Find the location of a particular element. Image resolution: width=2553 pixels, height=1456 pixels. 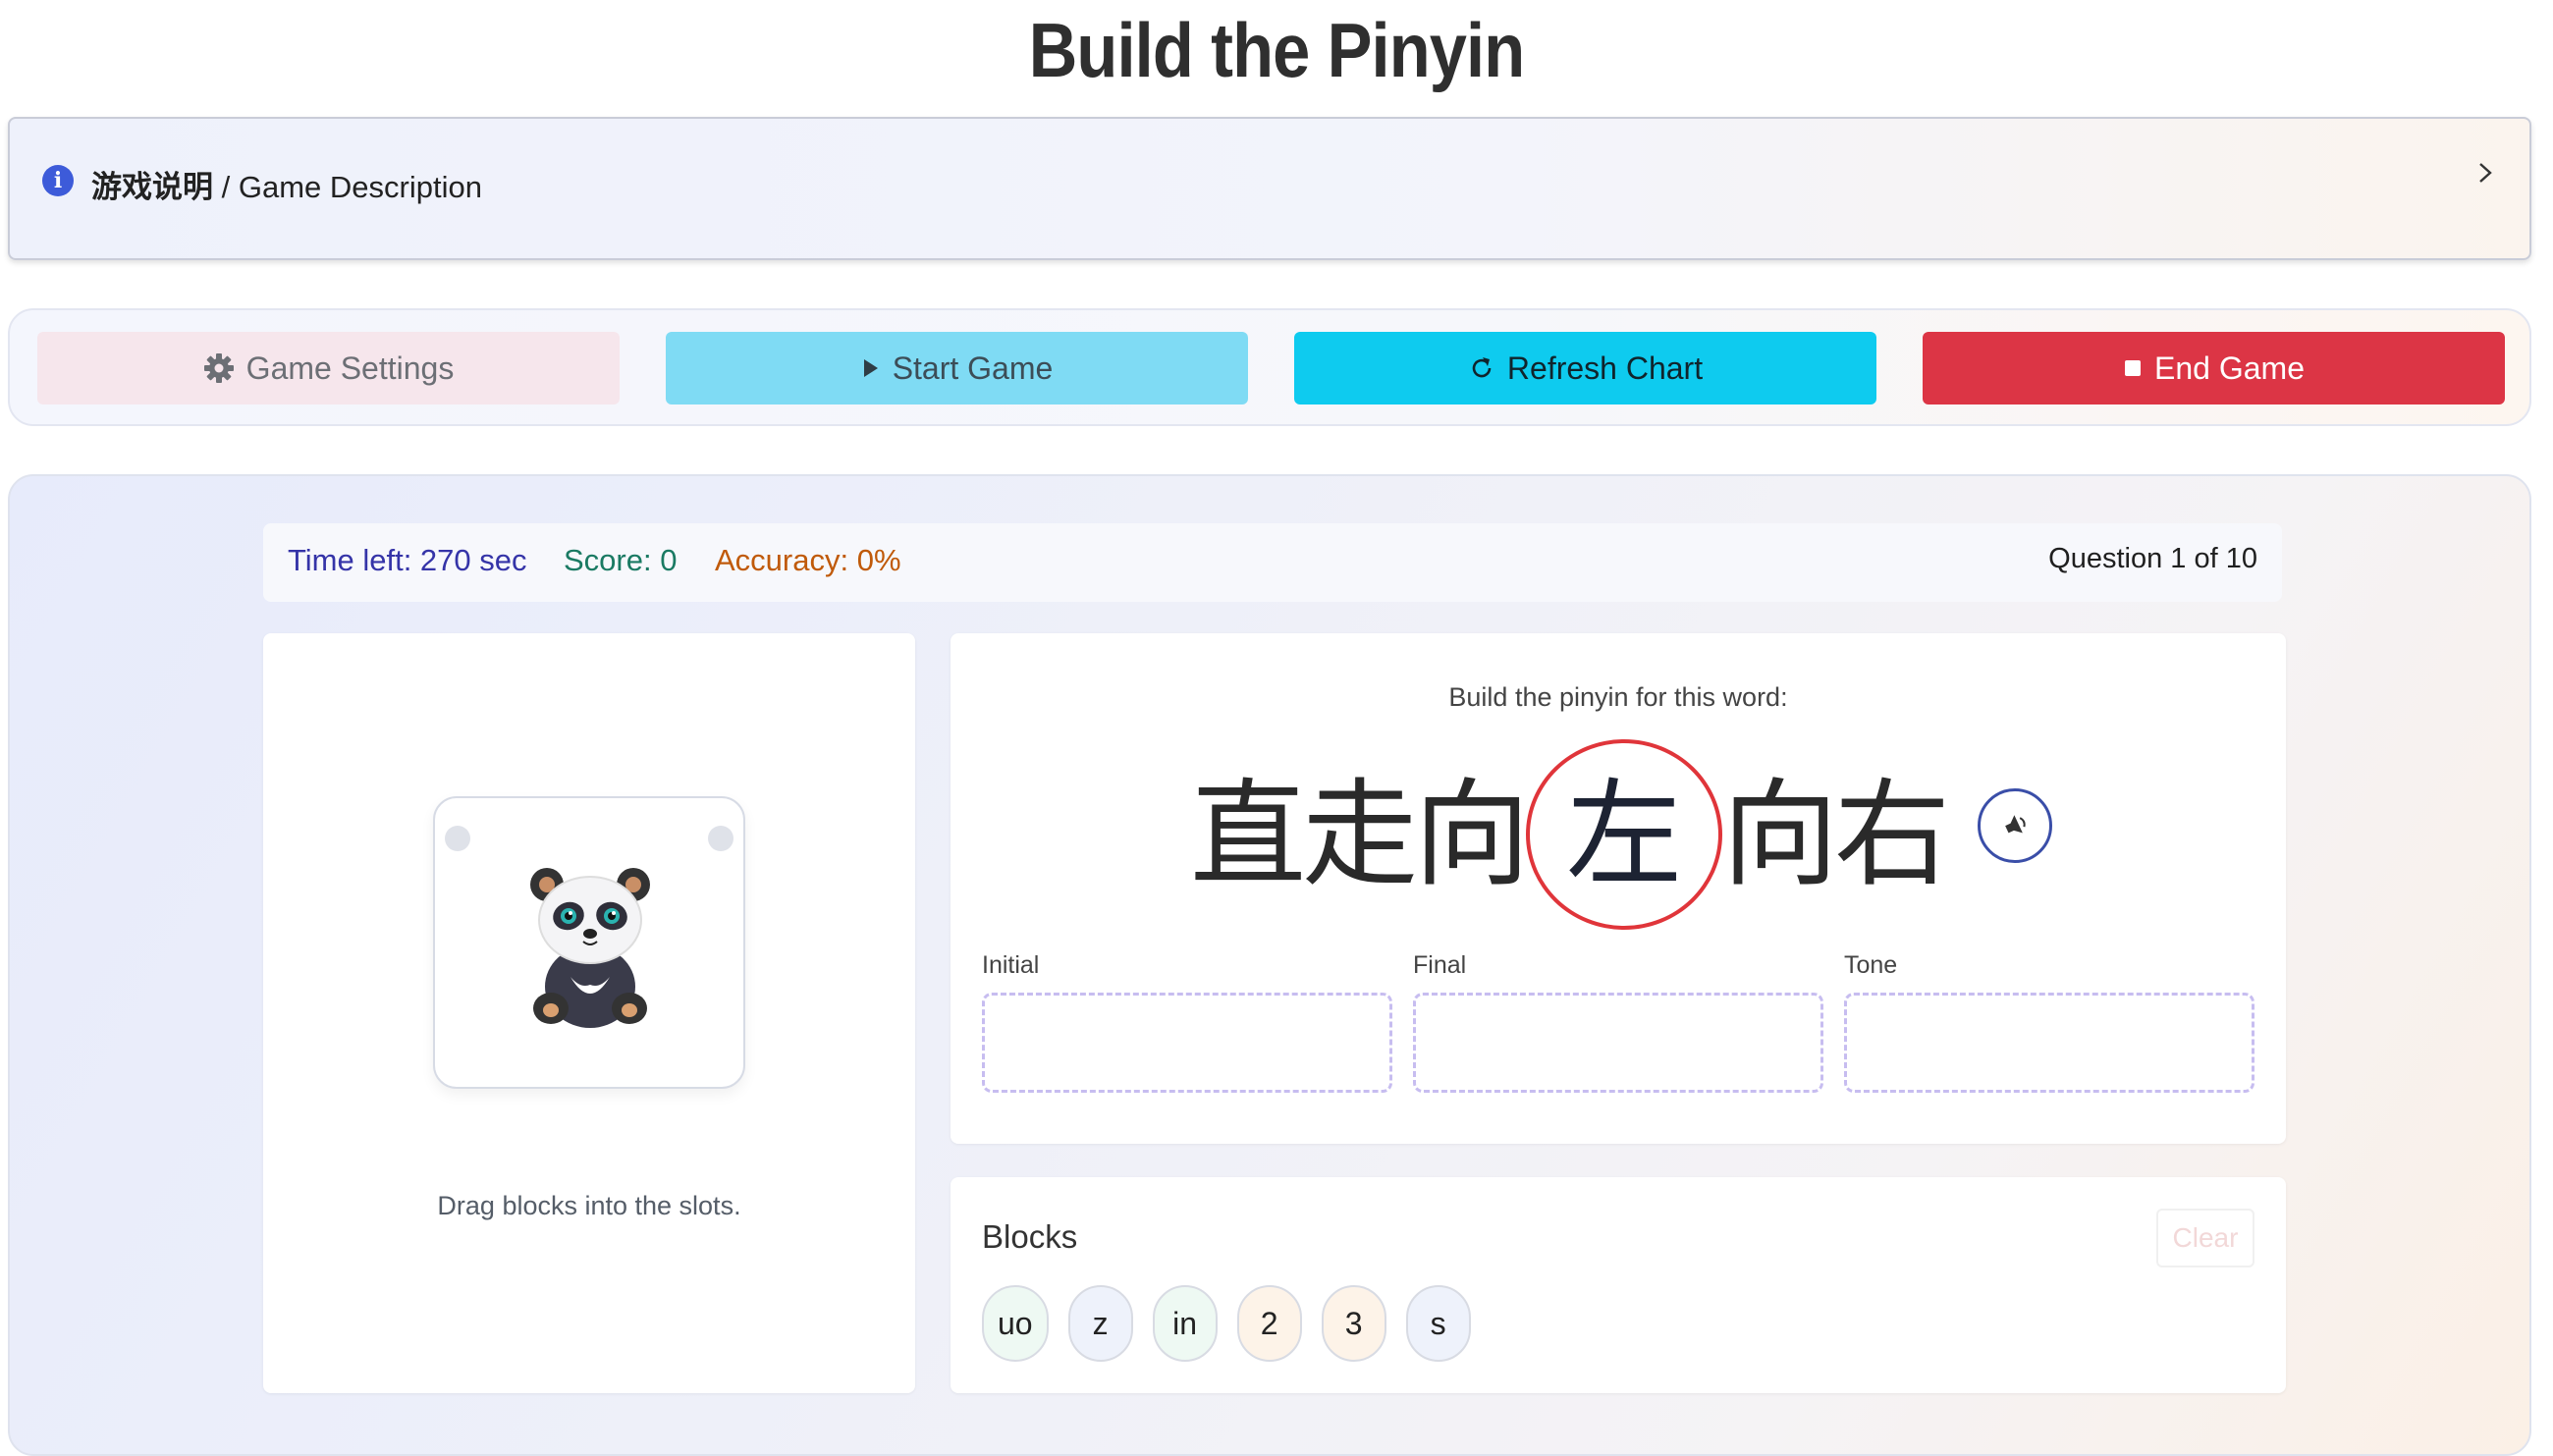

word-characters: 直 走 向 左 向 右 is located at coordinates (1570, 834).